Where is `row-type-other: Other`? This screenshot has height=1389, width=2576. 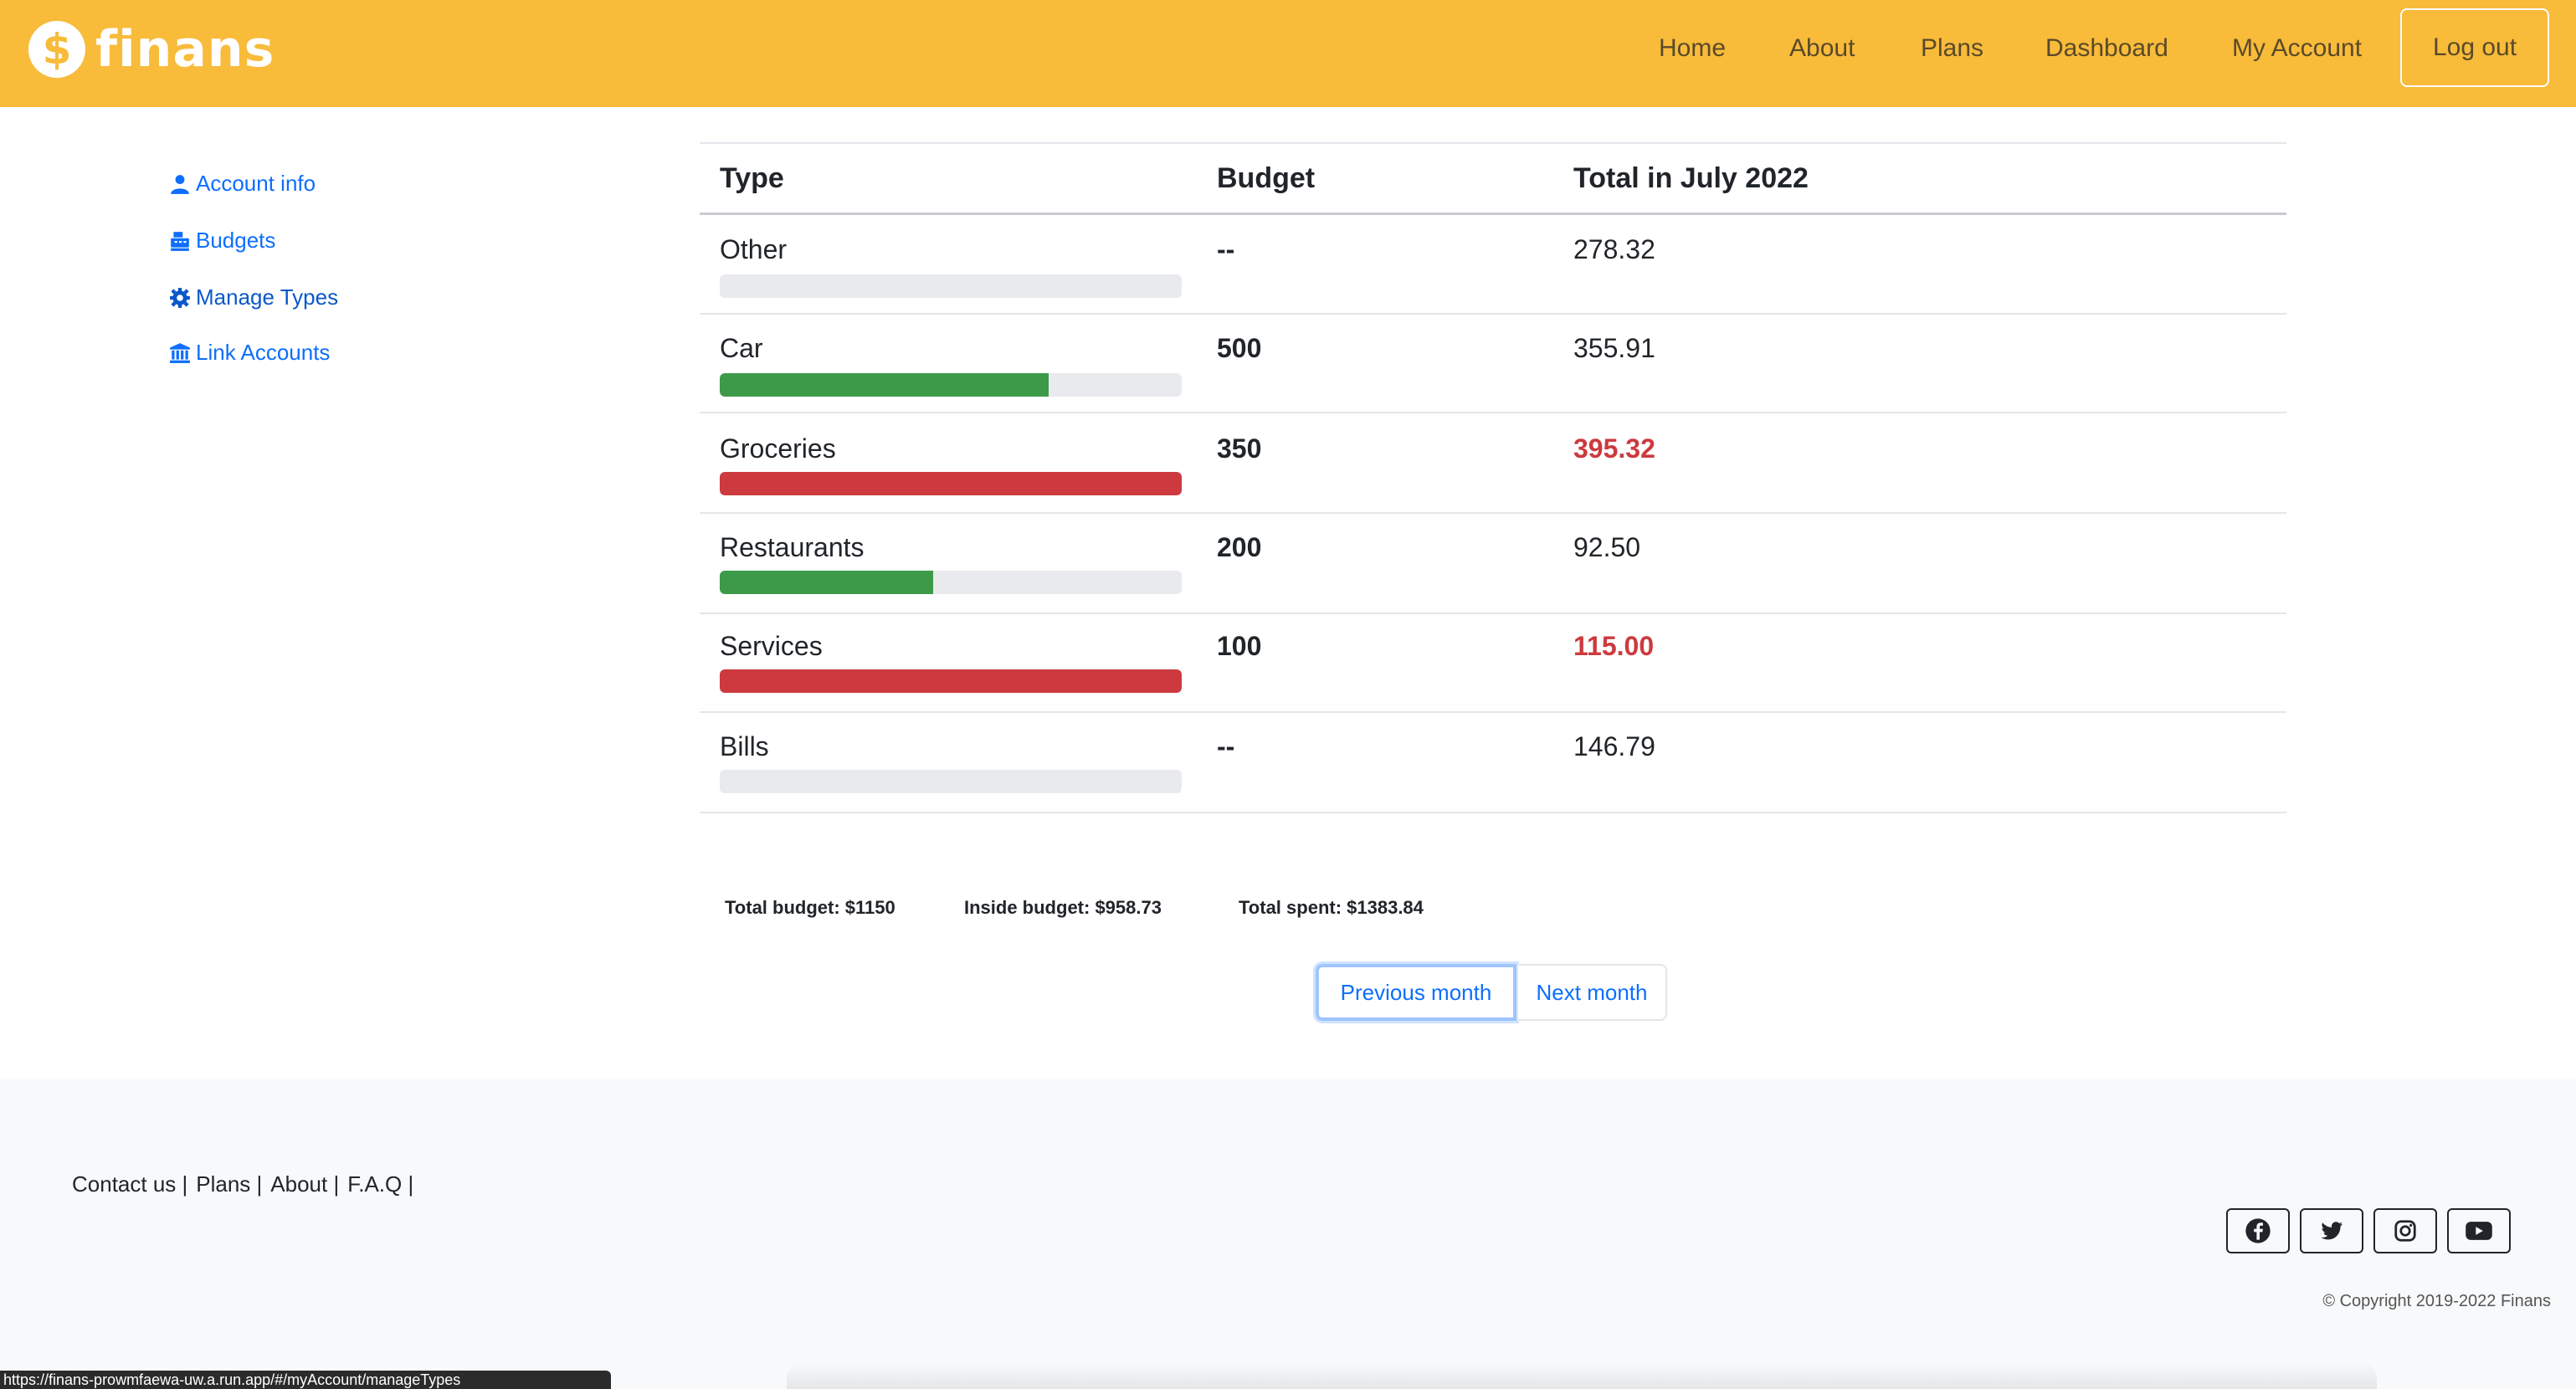
row-type-other: Other is located at coordinates (754, 249).